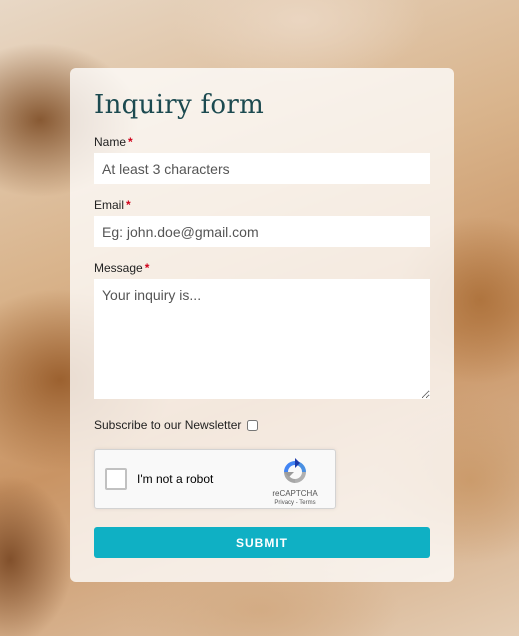 This screenshot has height=636, width=519. Describe the element at coordinates (130, 142) in the screenshot. I see `name-required-mark: *` at that location.